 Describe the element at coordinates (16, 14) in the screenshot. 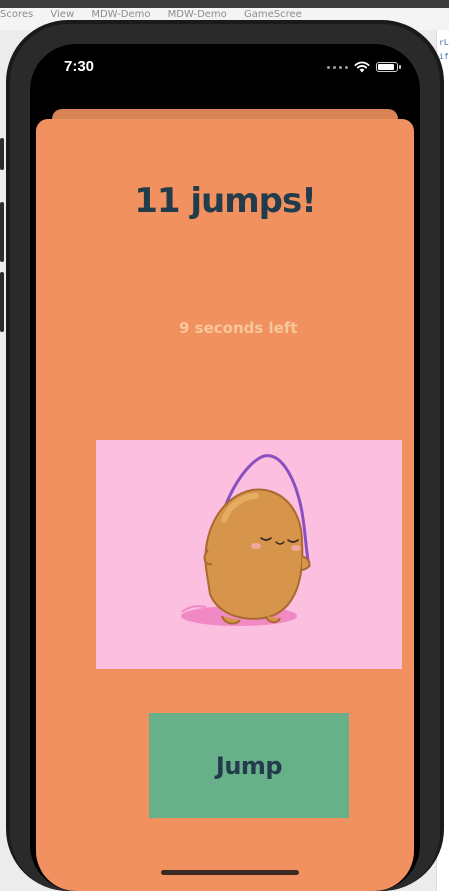

I see `breadcrumb-item: Scores` at that location.